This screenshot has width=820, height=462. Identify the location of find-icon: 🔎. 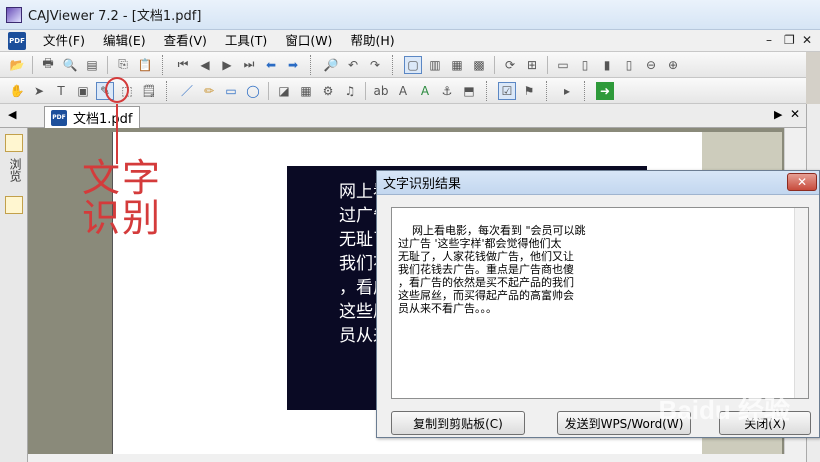
(331, 65).